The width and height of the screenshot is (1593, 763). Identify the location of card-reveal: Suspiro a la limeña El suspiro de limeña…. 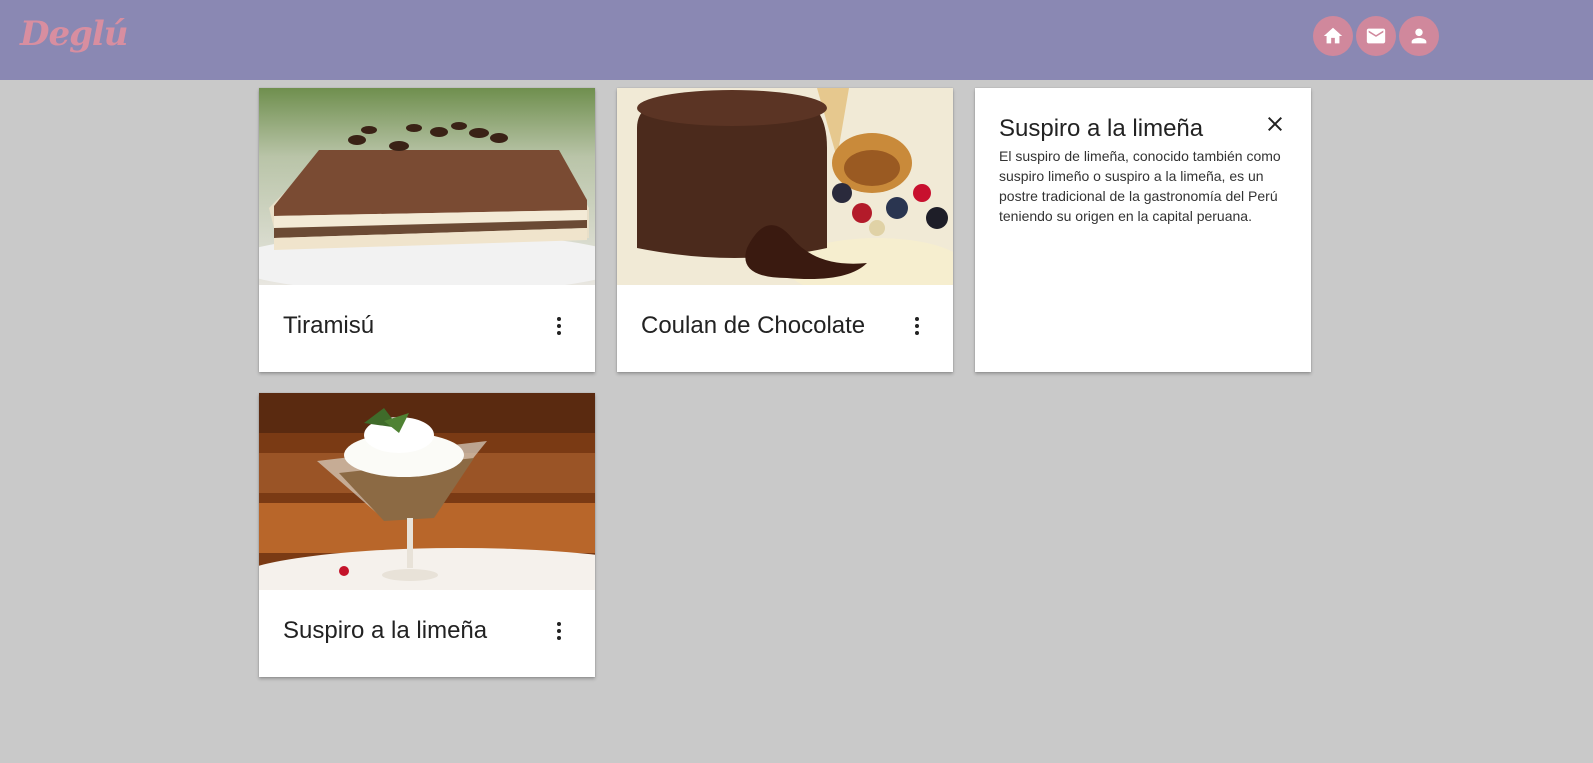
(1143, 230).